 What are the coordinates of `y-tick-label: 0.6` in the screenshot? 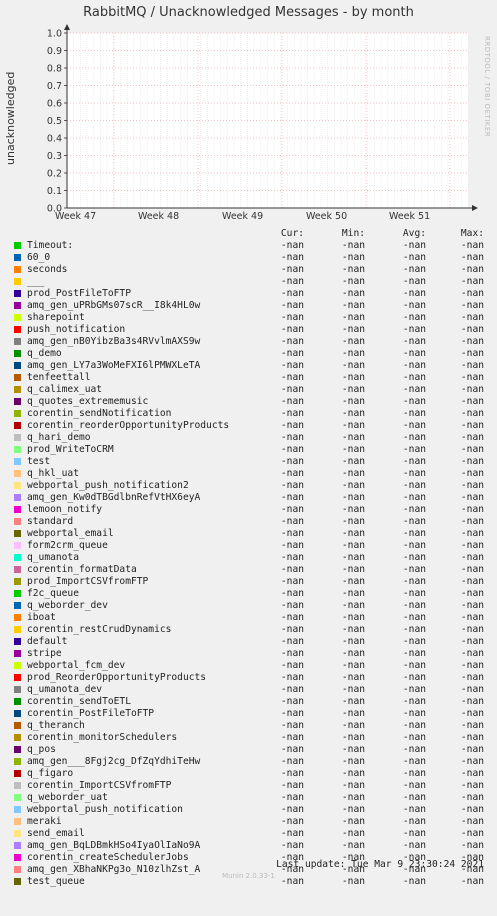 It's located at (54, 104).